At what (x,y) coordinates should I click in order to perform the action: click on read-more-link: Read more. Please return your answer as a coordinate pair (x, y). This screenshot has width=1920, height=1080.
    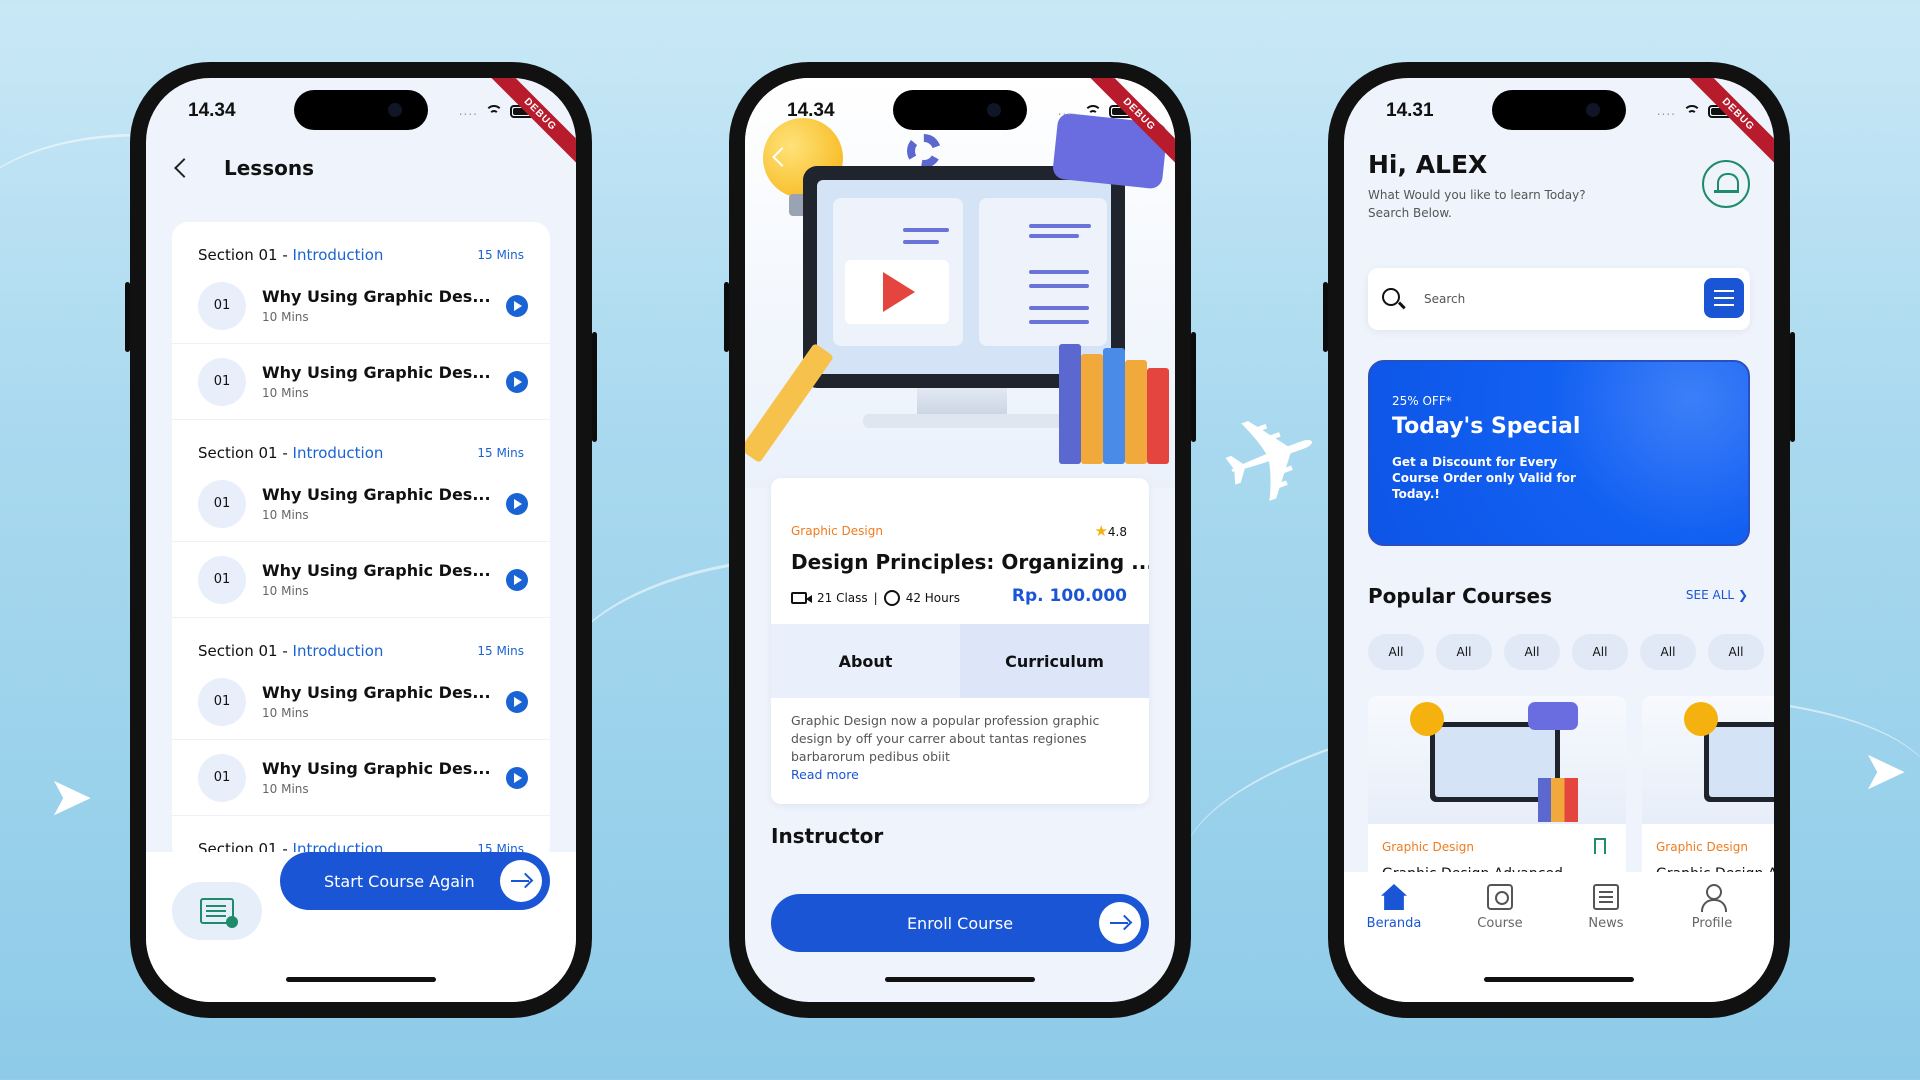
    Looking at the image, I should click on (960, 775).